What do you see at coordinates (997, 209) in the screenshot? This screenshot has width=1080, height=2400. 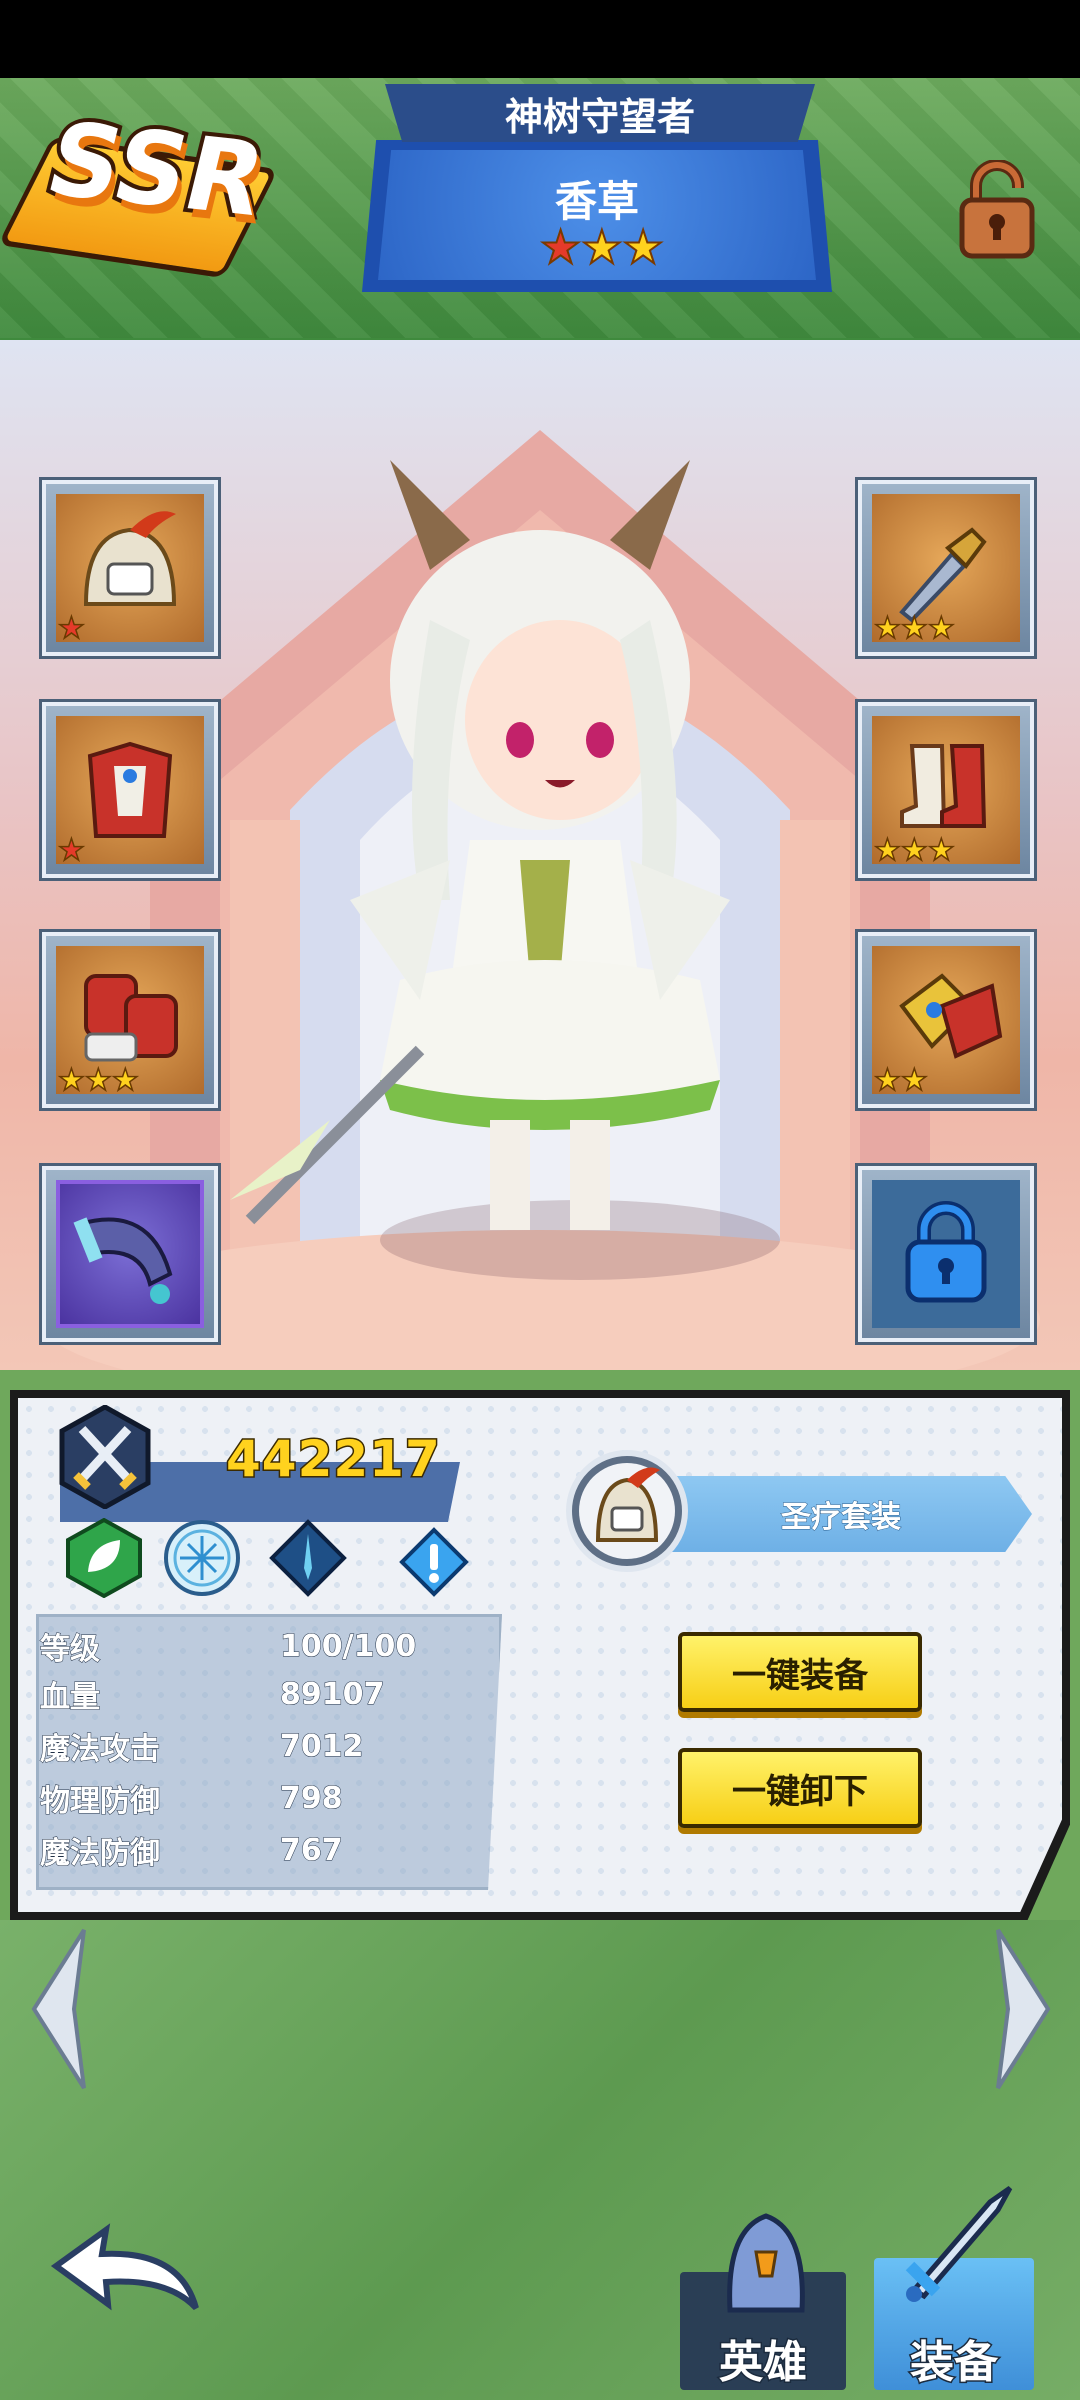 I see `padlock-icon` at bounding box center [997, 209].